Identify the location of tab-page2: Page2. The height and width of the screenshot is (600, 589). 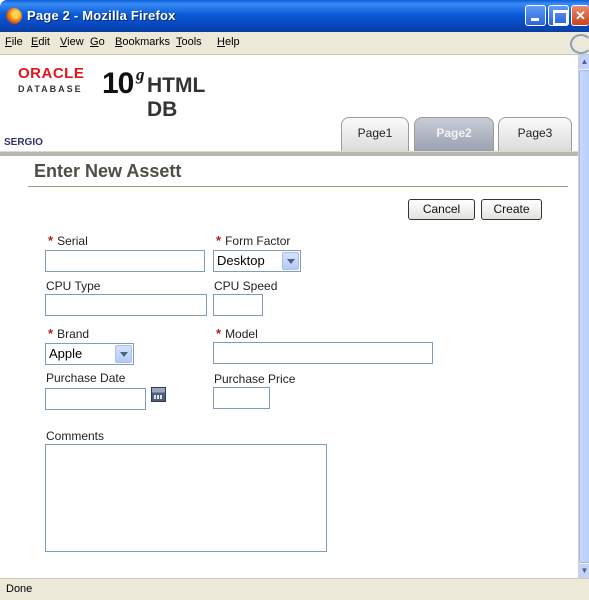
(454, 134).